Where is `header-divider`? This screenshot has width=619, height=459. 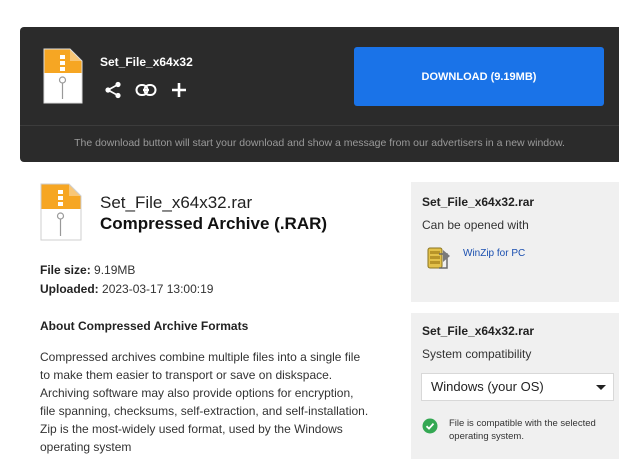 header-divider is located at coordinates (319, 125).